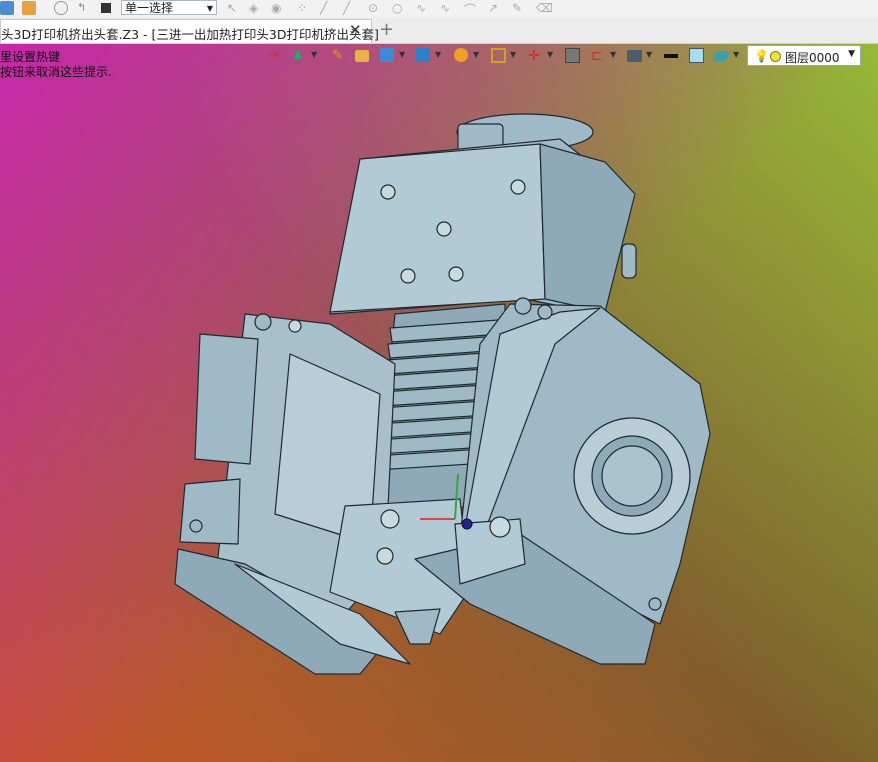 Image resolution: width=878 pixels, height=762 pixels. Describe the element at coordinates (106, 8) in the screenshot. I see `stop-icon` at that location.